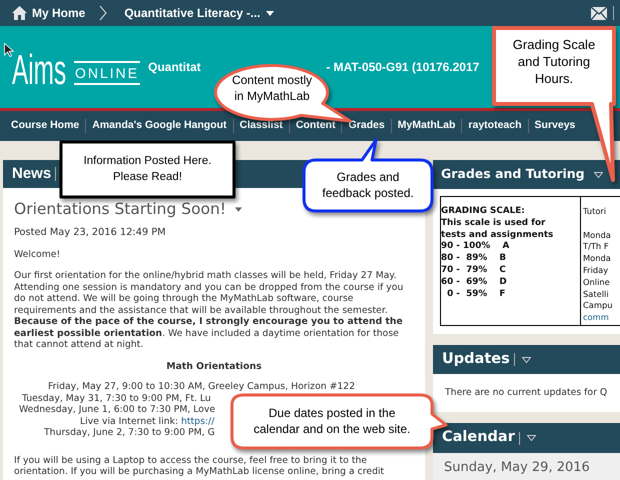 This screenshot has width=620, height=480. Describe the element at coordinates (37, 254) in the screenshot. I see `greeting-text: Welcome!` at that location.